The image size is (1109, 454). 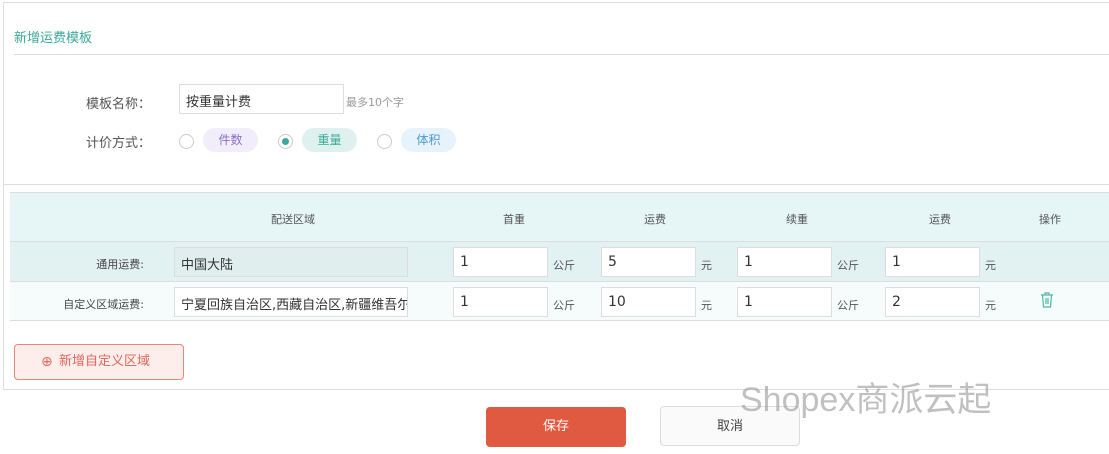 I want to click on header-action: 操作, so click(x=1050, y=219).